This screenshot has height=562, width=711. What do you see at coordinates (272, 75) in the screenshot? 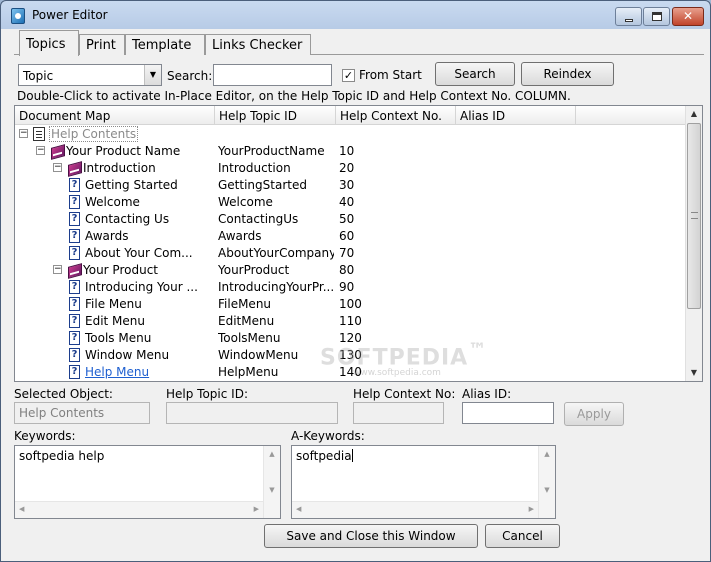
I see `search-input` at bounding box center [272, 75].